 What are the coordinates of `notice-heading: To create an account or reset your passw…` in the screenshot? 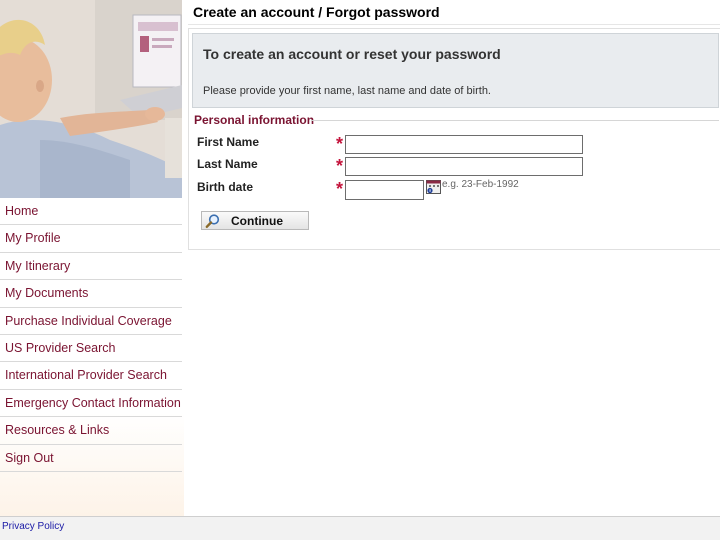 It's located at (352, 54).